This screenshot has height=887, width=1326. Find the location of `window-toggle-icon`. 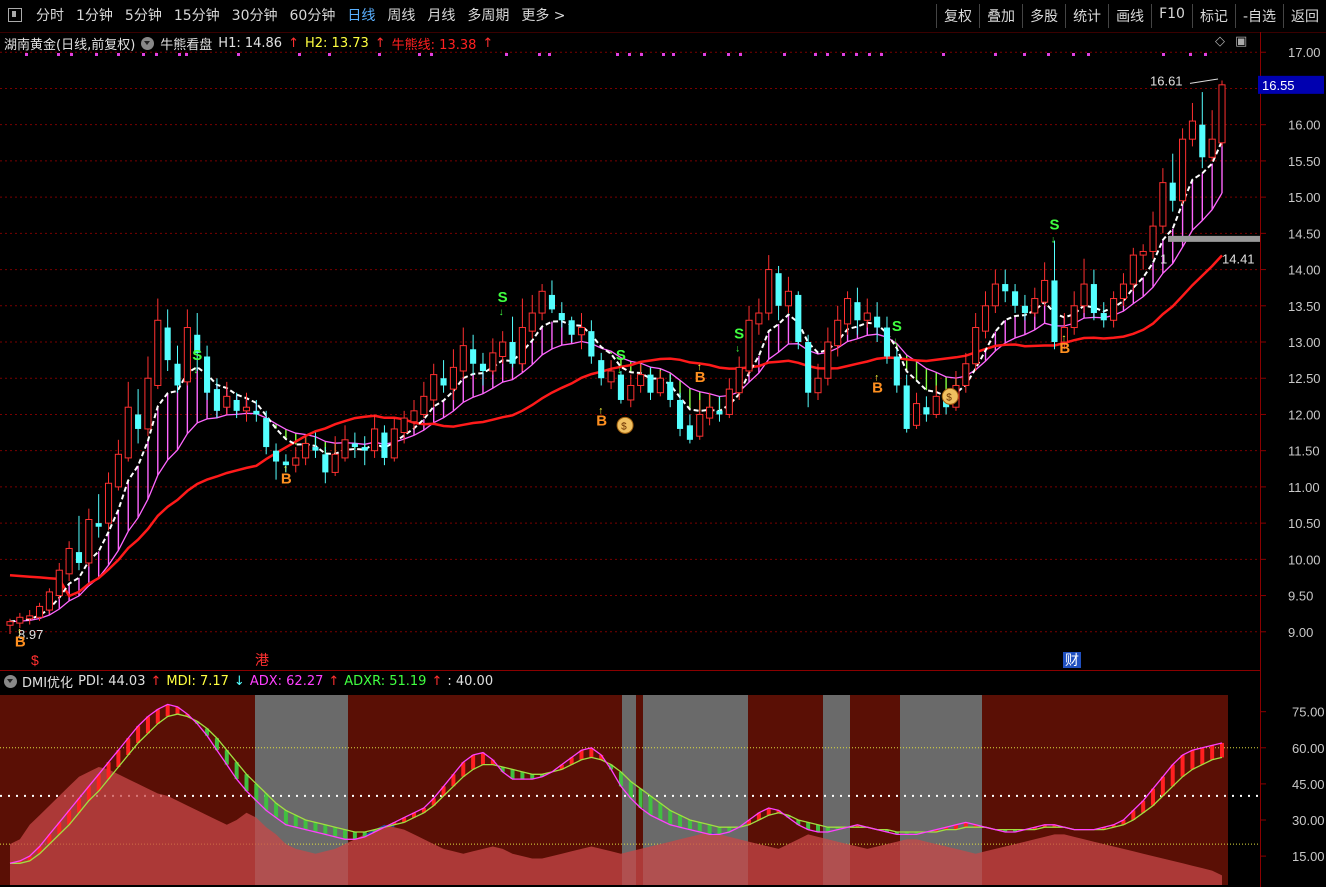

window-toggle-icon is located at coordinates (15, 15).